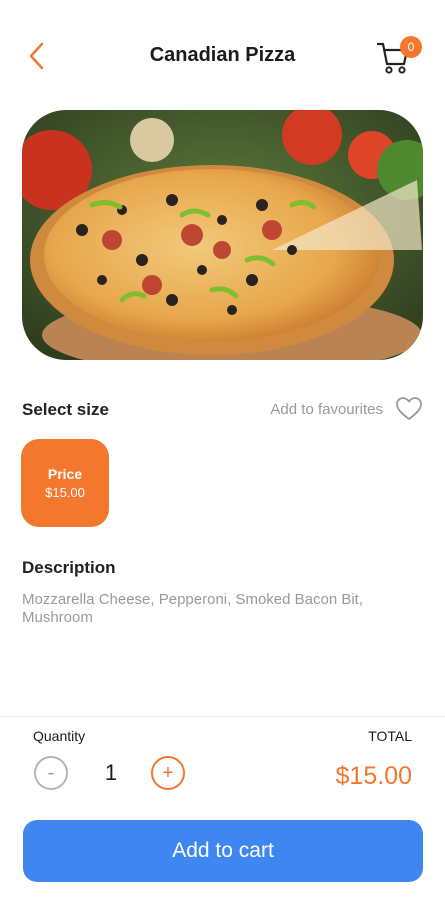  Describe the element at coordinates (409, 408) in the screenshot. I see `heart-icon` at that location.